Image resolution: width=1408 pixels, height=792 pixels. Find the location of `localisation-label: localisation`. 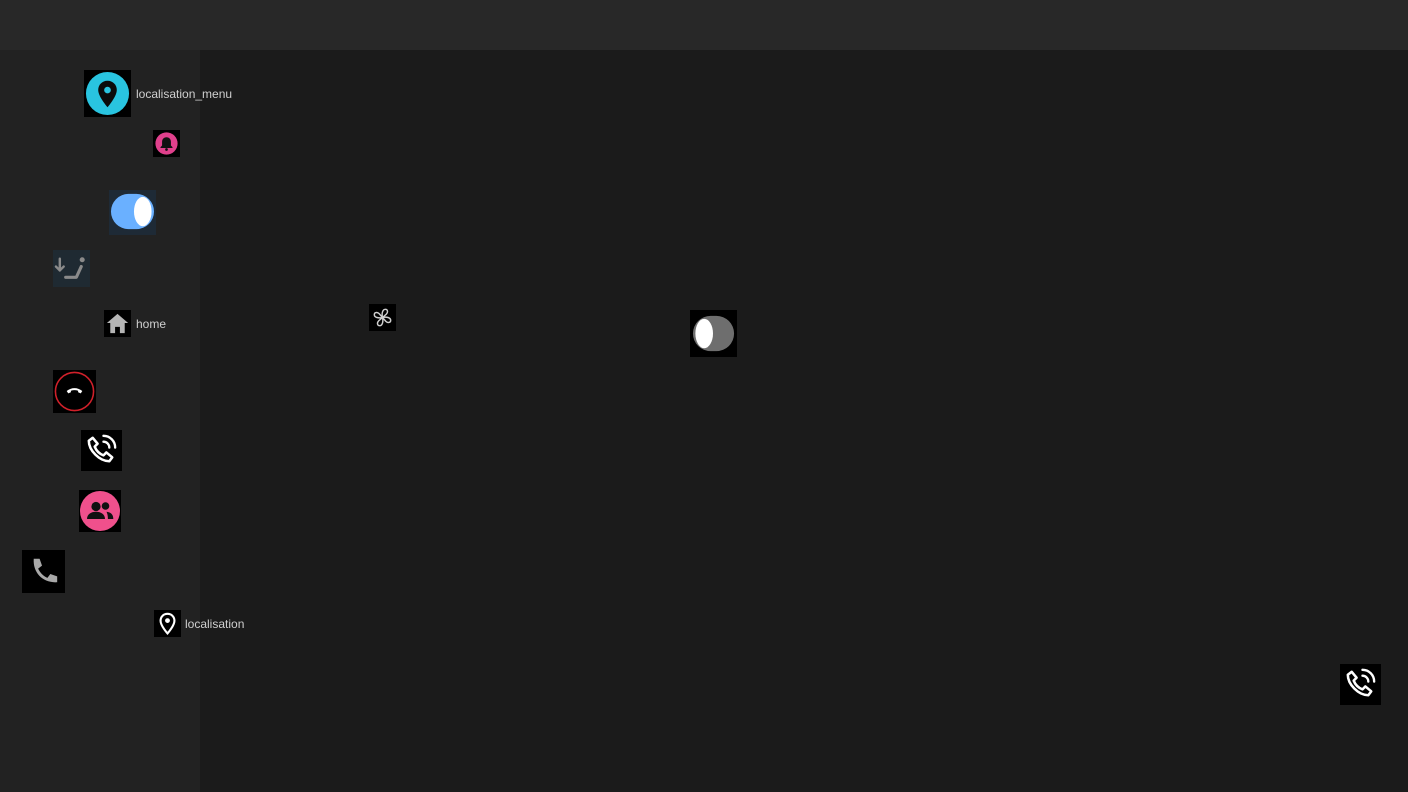

localisation-label: localisation is located at coordinates (215, 624).